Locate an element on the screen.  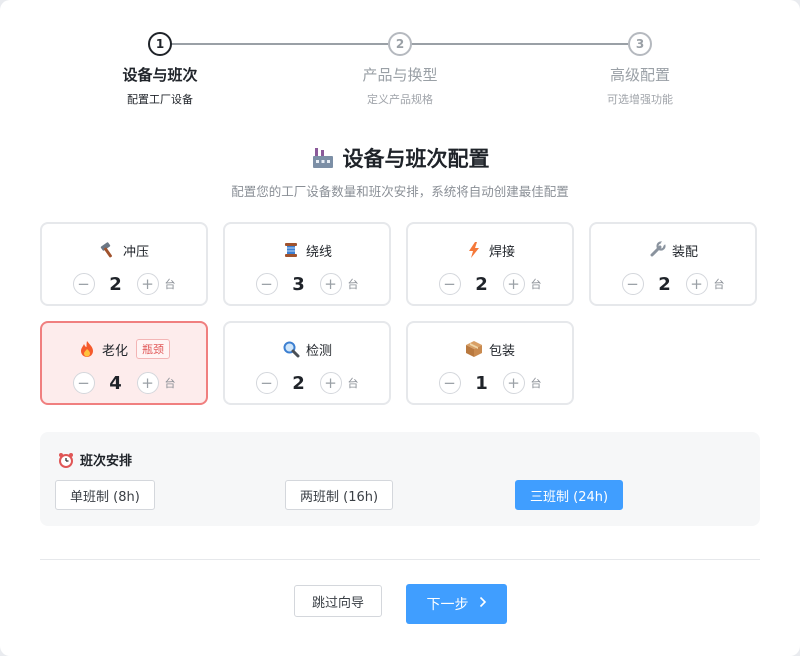
next-step-button: 下一步 is located at coordinates (456, 604).